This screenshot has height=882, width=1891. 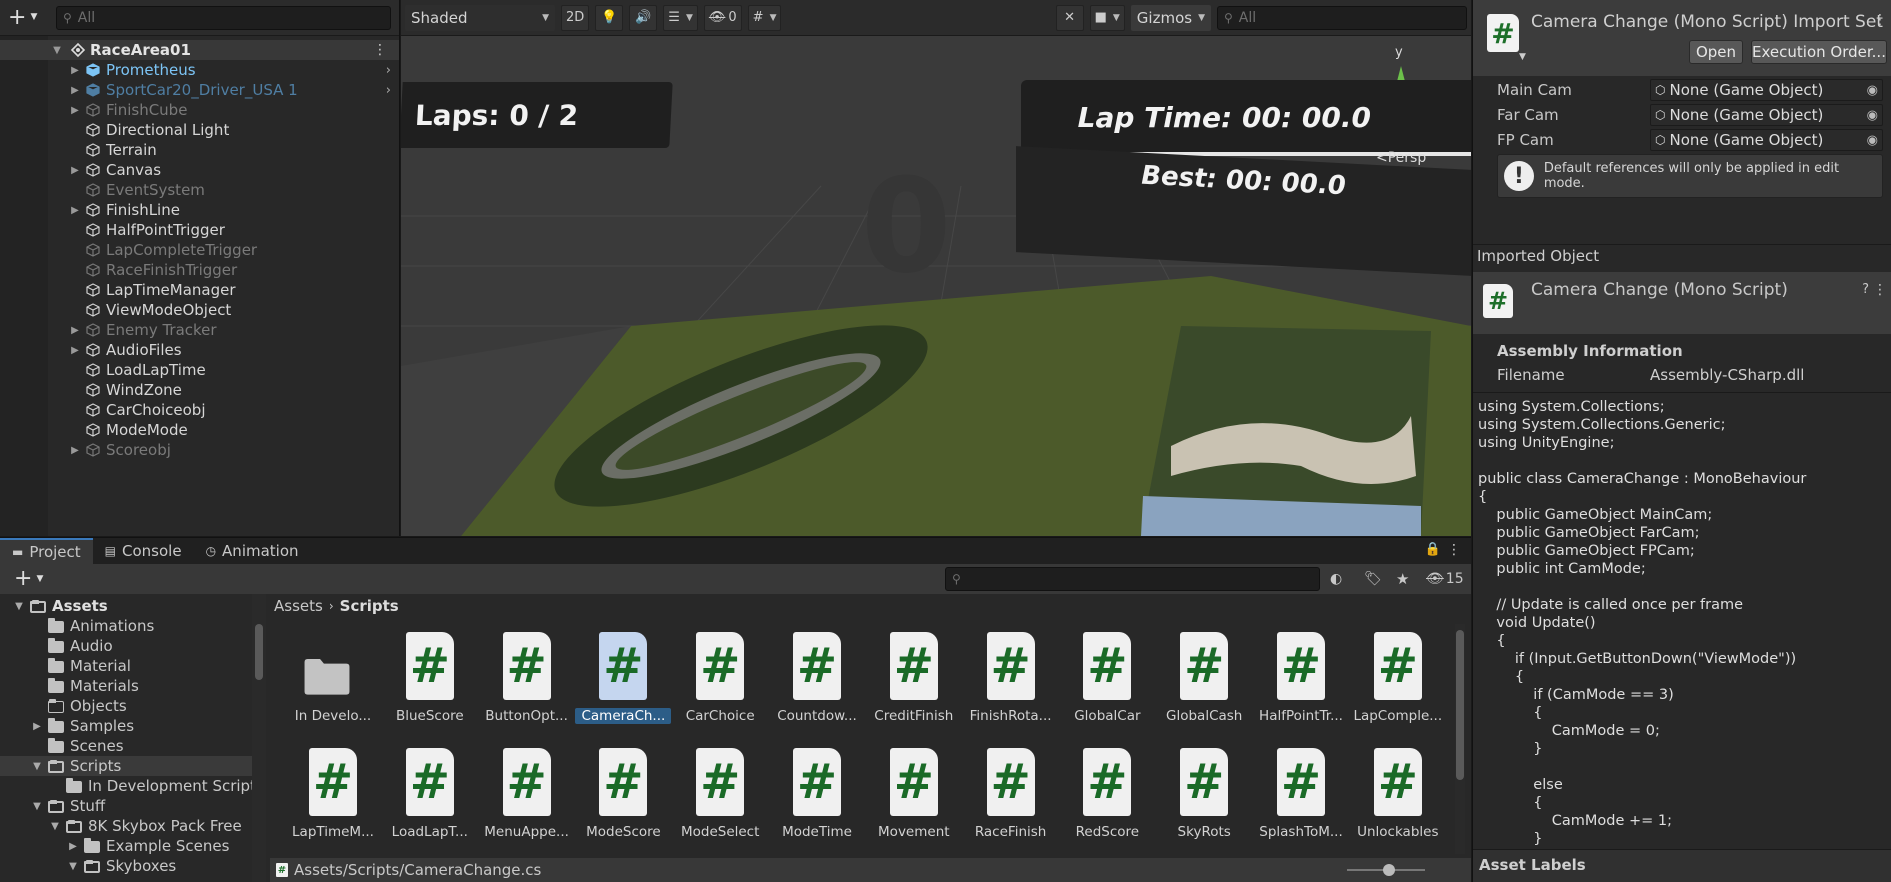 What do you see at coordinates (199, 50) in the screenshot?
I see `scene-root-row: ▼ RaceArea01 ⋮` at bounding box center [199, 50].